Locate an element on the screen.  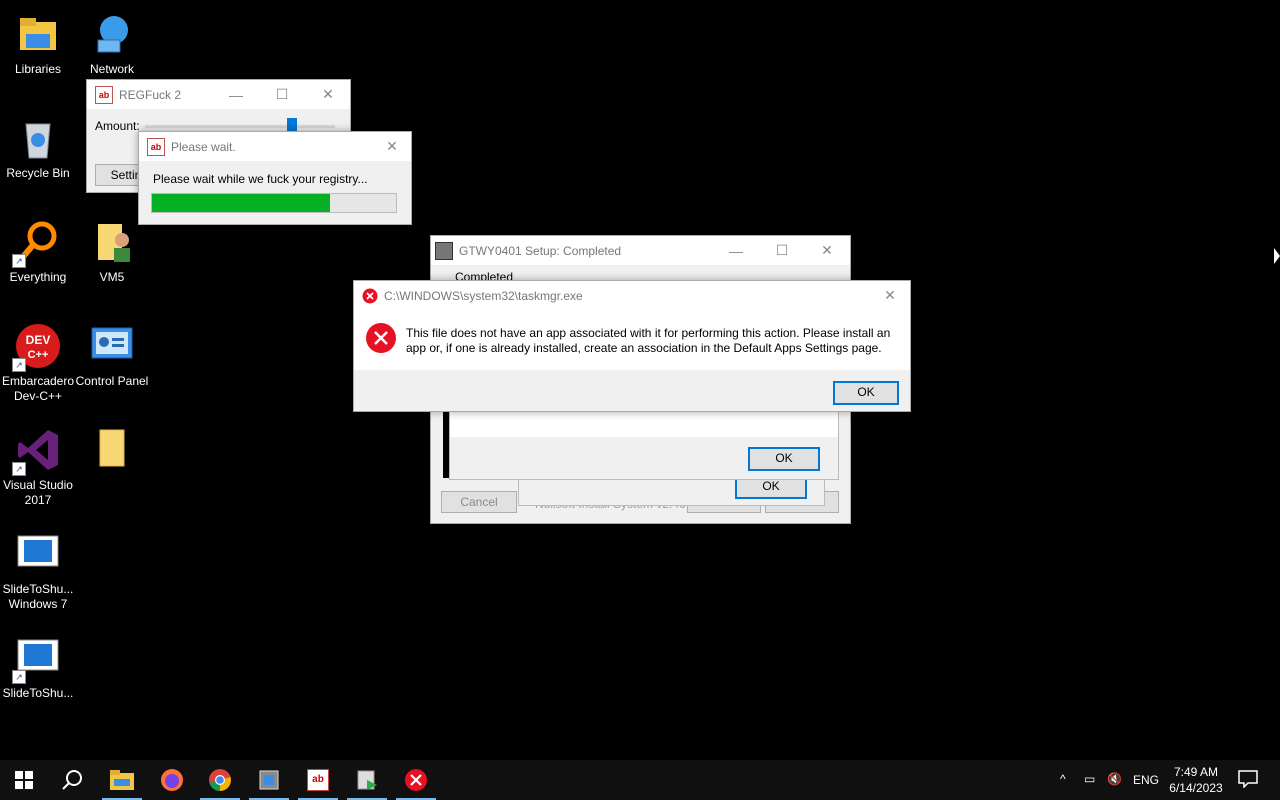
progress-bar is located at coordinates (274, 203).